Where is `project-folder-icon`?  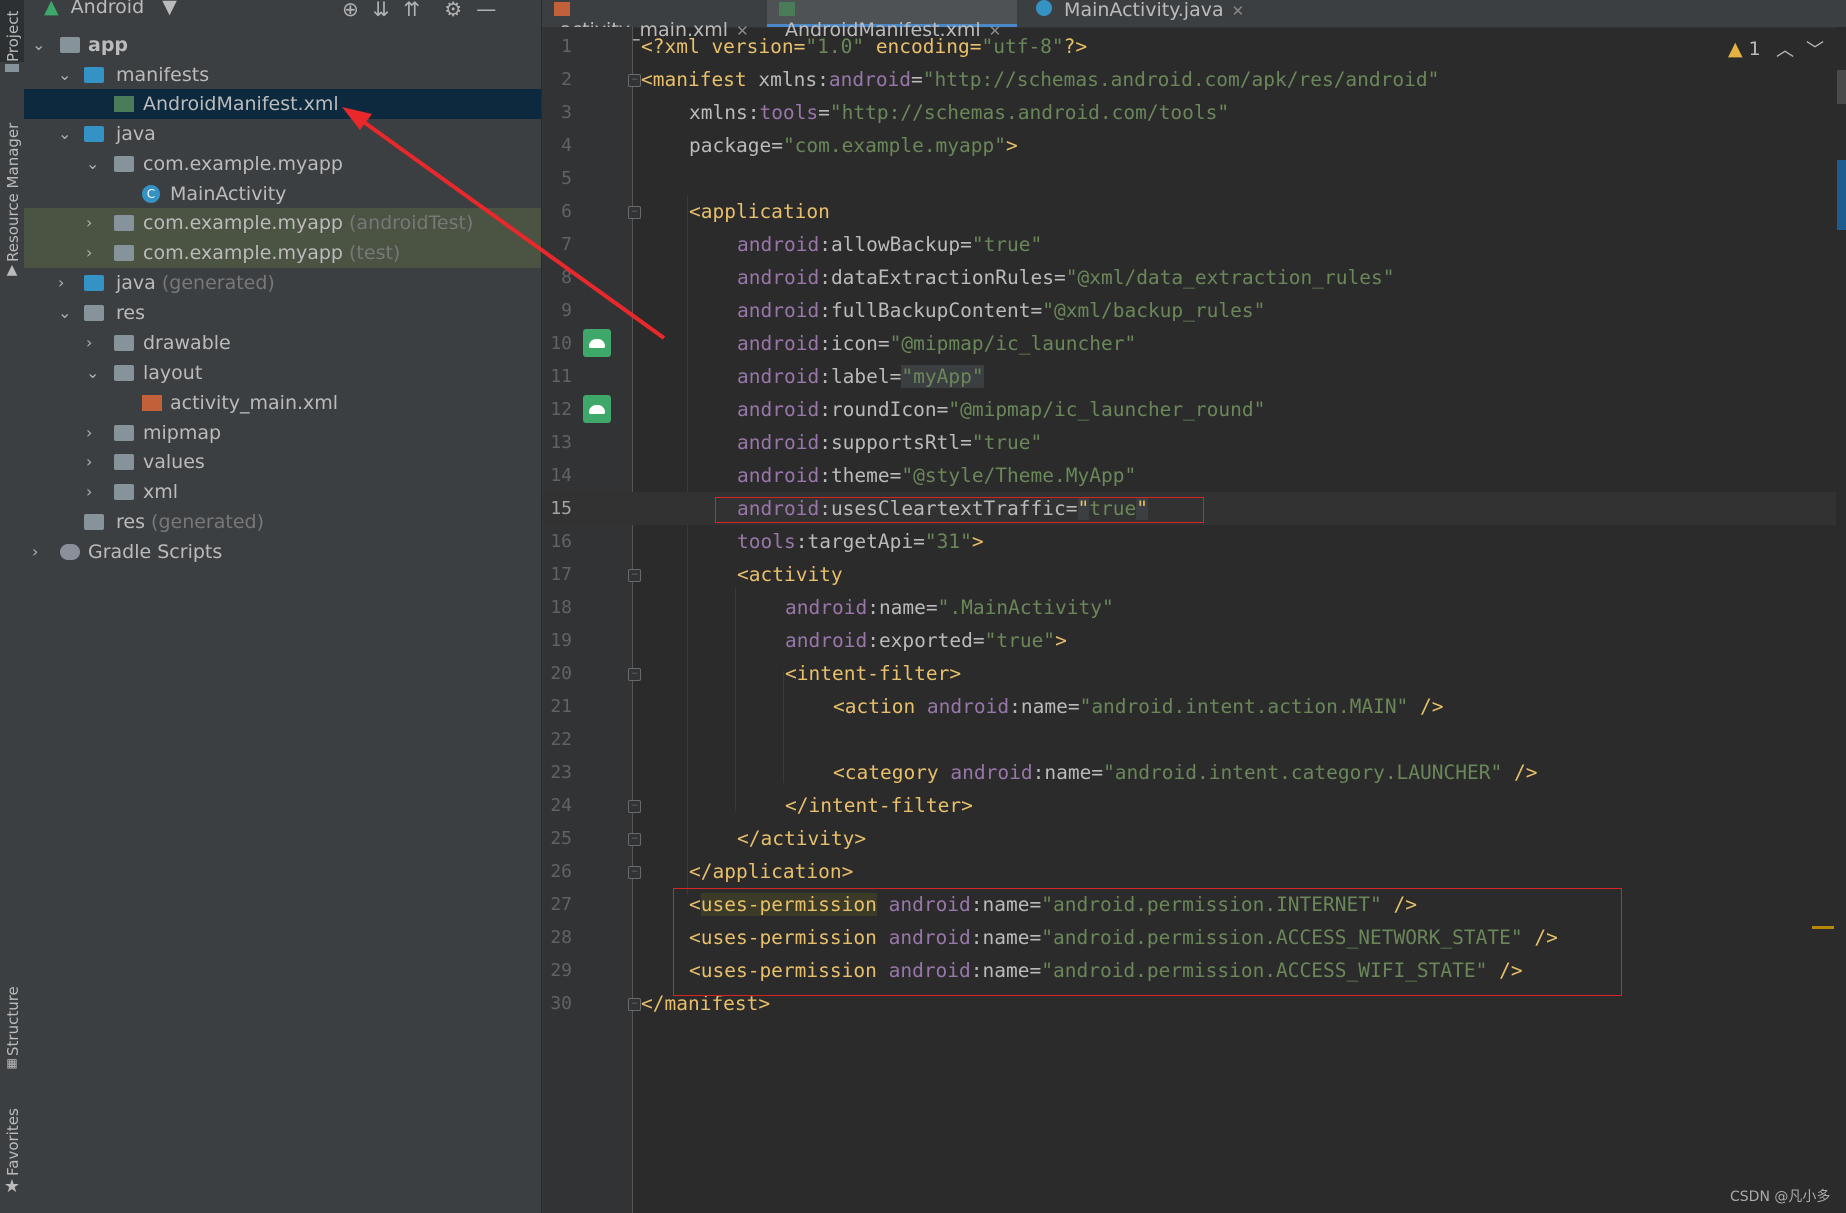
project-folder-icon is located at coordinates (12, 67).